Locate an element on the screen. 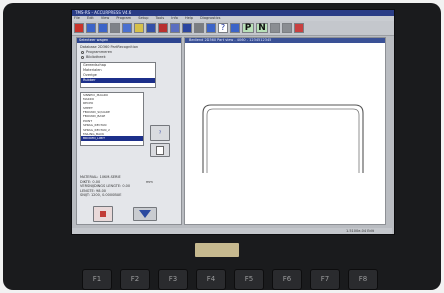 The height and width of the screenshot is (293, 444). menu-program: Program is located at coordinates (123, 18).